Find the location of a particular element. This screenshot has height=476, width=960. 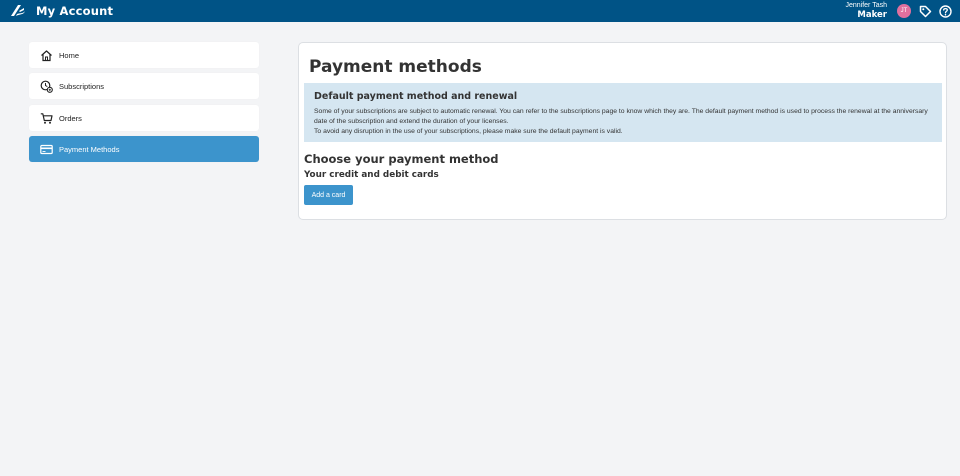

user-info: Jennifer Tash Maker is located at coordinates (866, 11).